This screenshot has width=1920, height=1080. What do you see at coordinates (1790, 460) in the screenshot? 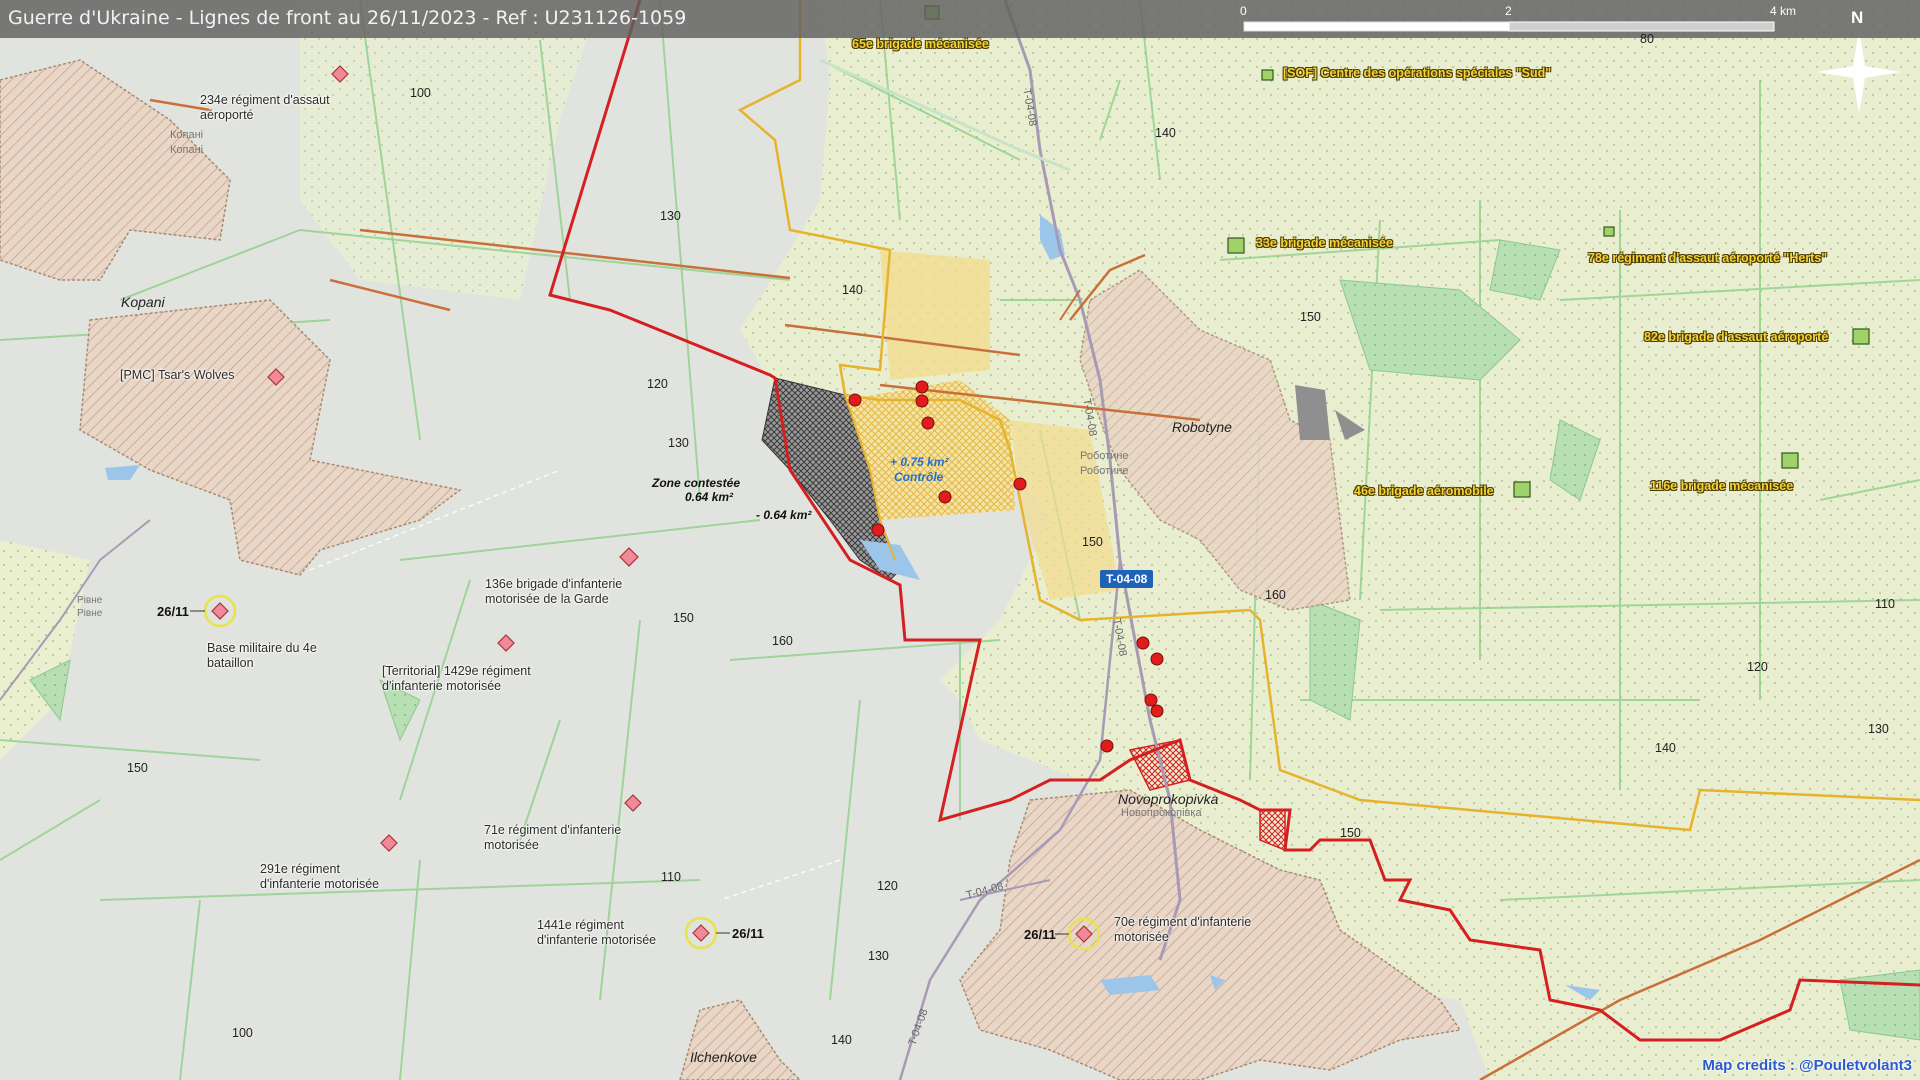
I see `ua-unit-116-marker` at bounding box center [1790, 460].